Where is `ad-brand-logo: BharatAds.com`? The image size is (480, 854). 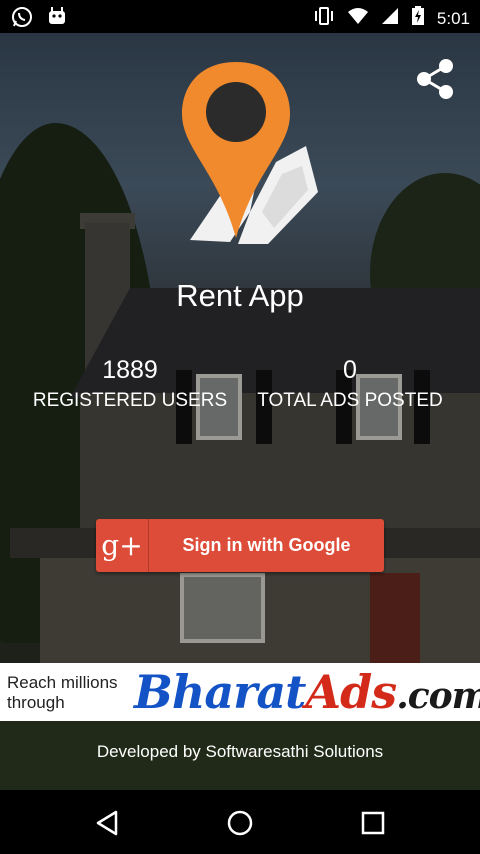
ad-brand-logo: BharatAds.com is located at coordinates (307, 692).